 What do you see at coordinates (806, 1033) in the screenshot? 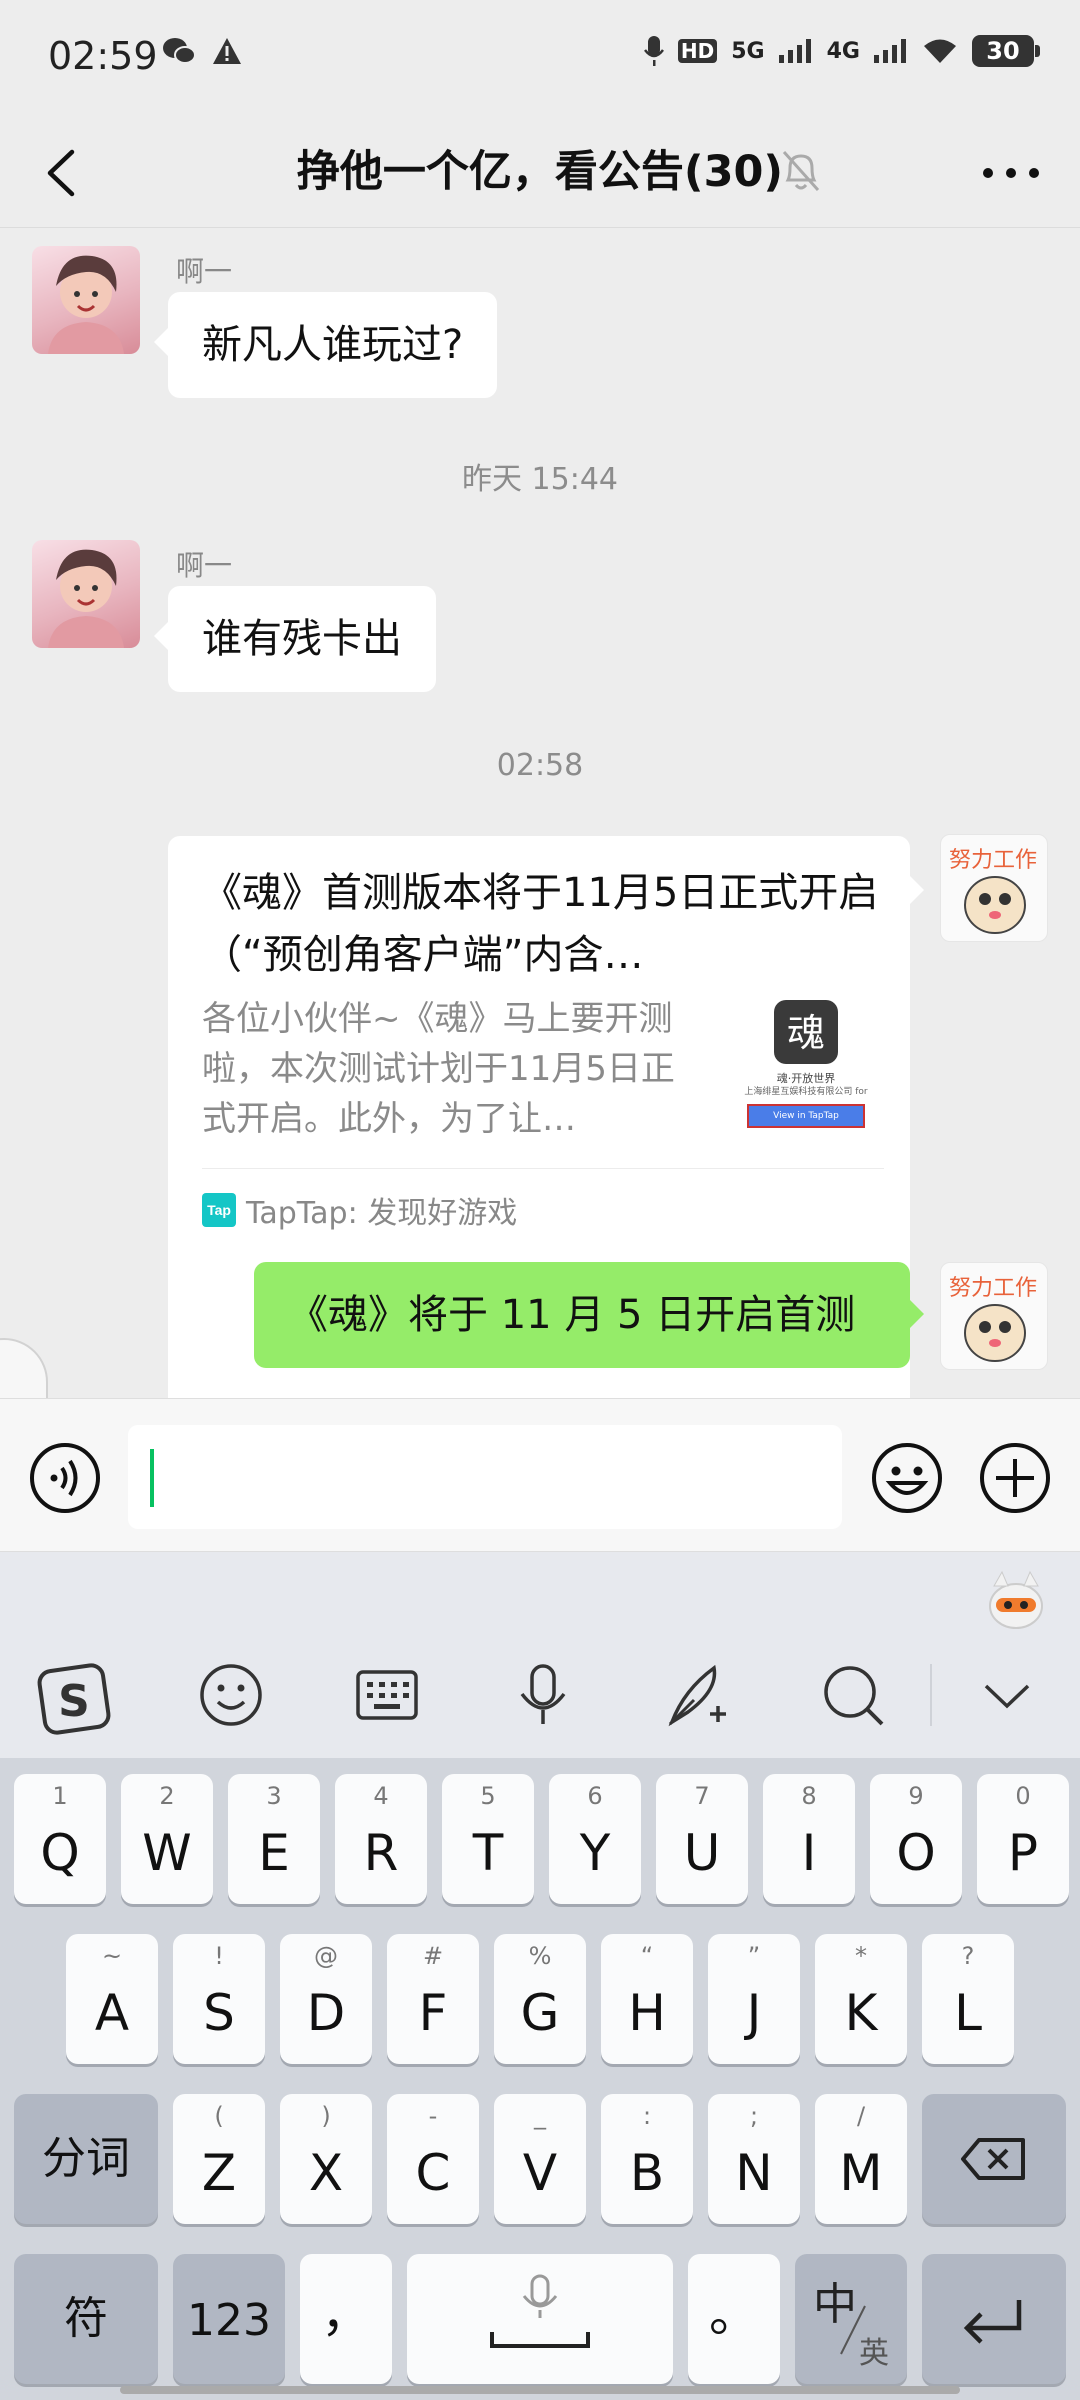
I see `svg-text: 魂` at bounding box center [806, 1033].